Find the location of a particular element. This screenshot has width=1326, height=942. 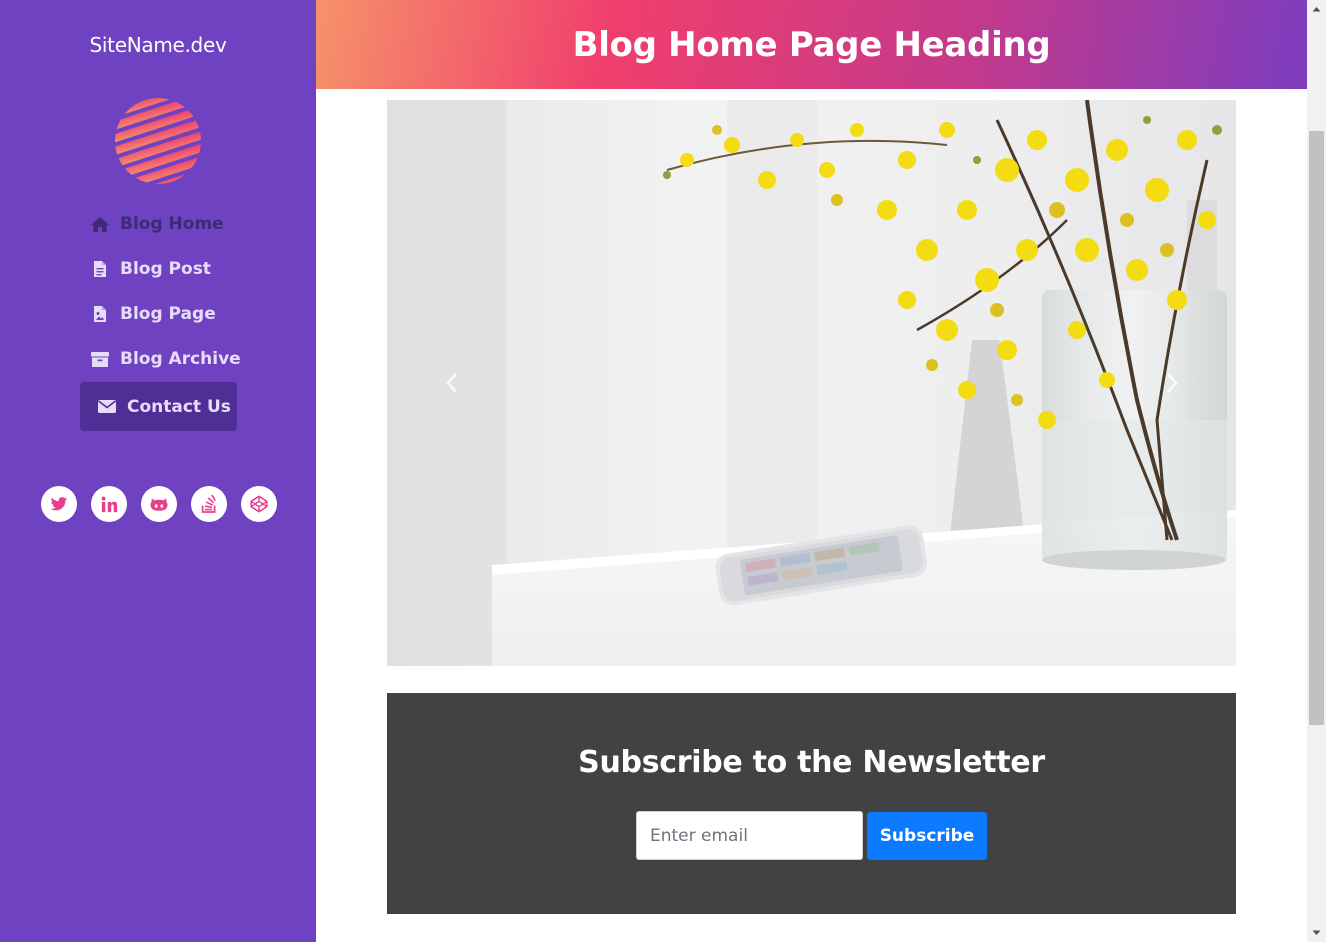

sidebar-item-contact-us: Contact Us is located at coordinates (158, 406).